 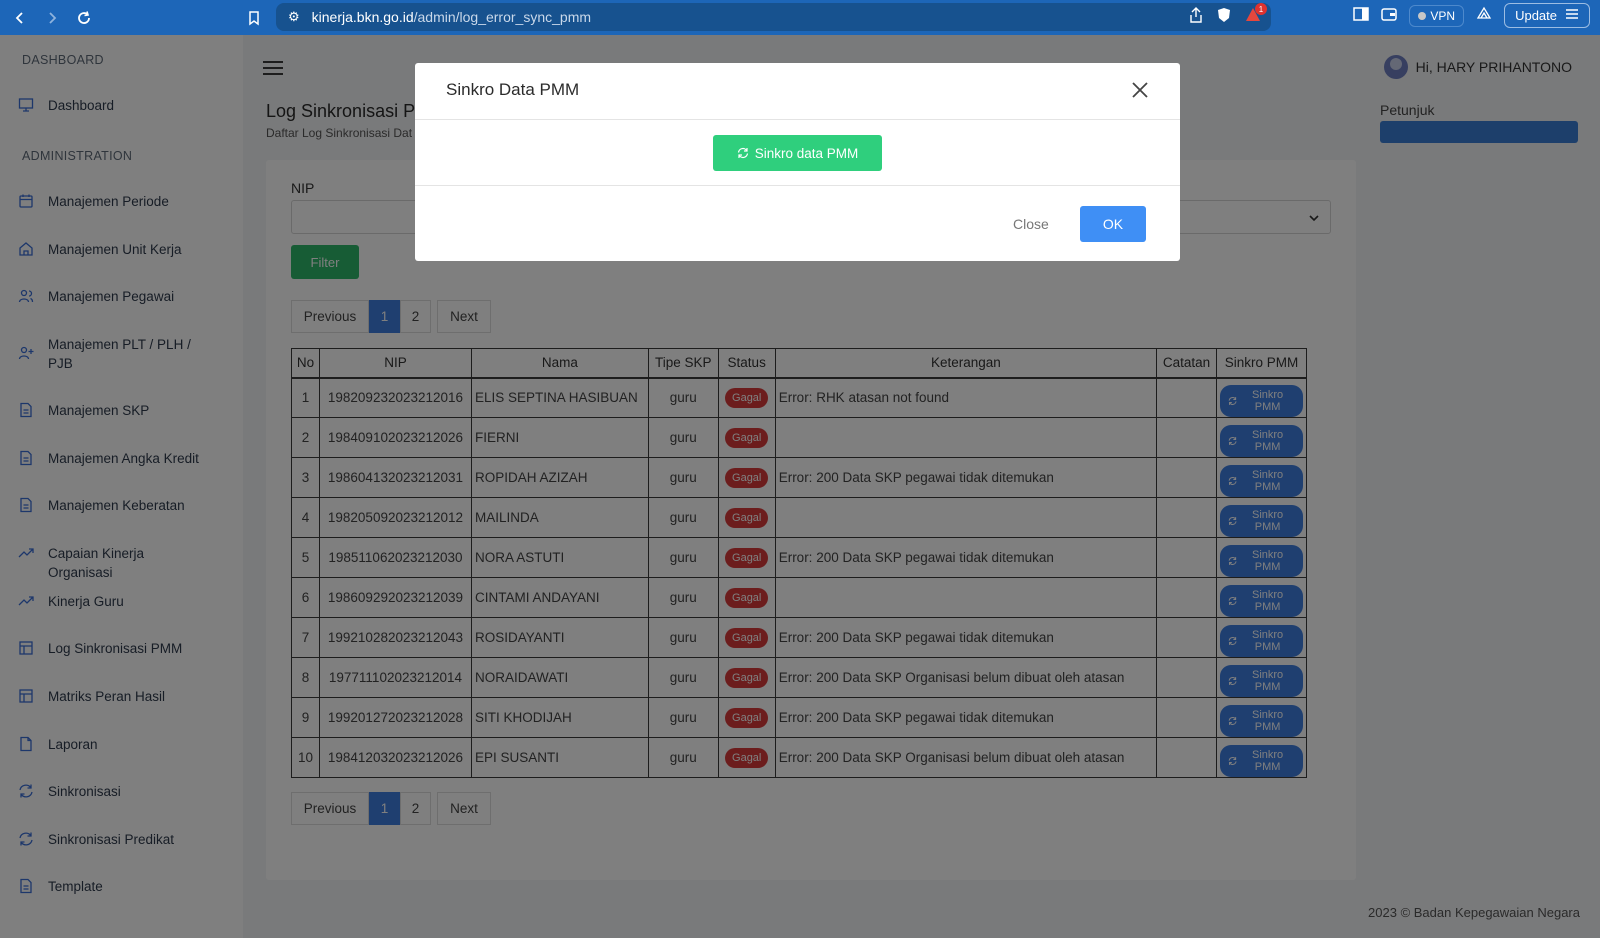 I want to click on reload-icon, so click(x=84, y=18).